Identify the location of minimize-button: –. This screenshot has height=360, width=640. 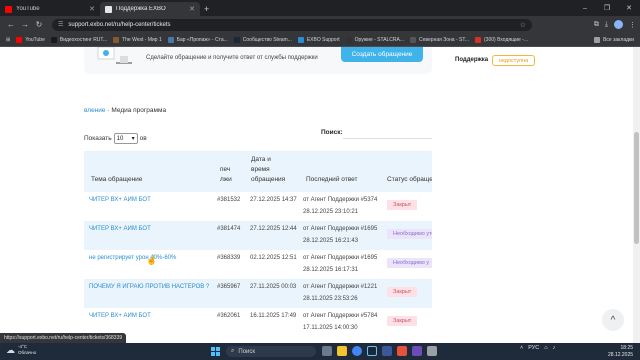
(585, 8).